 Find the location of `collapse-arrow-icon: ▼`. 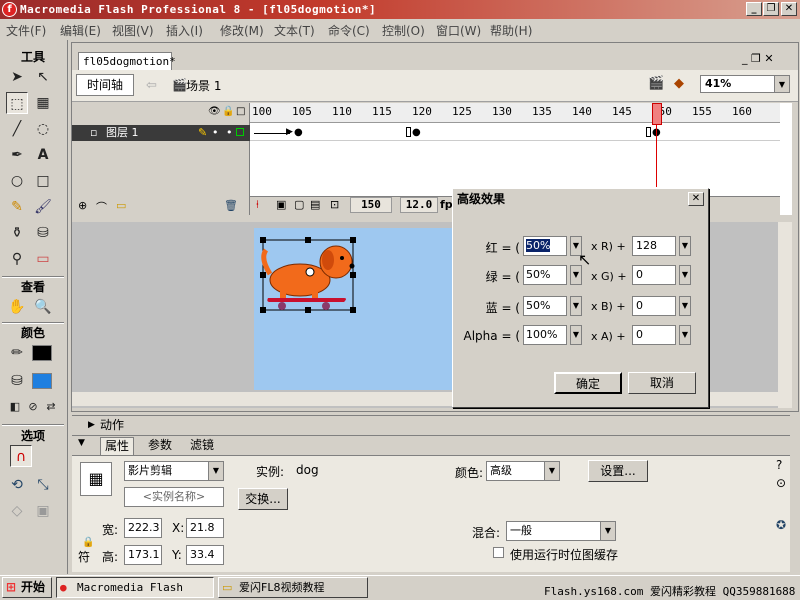

collapse-arrow-icon: ▼ is located at coordinates (81, 443).